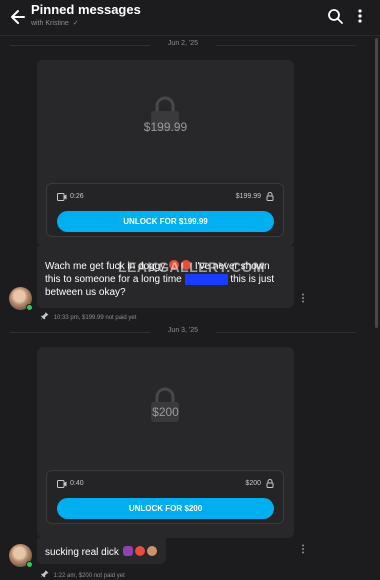  I want to click on message-text-content: sucking real dick, so click(82, 552).